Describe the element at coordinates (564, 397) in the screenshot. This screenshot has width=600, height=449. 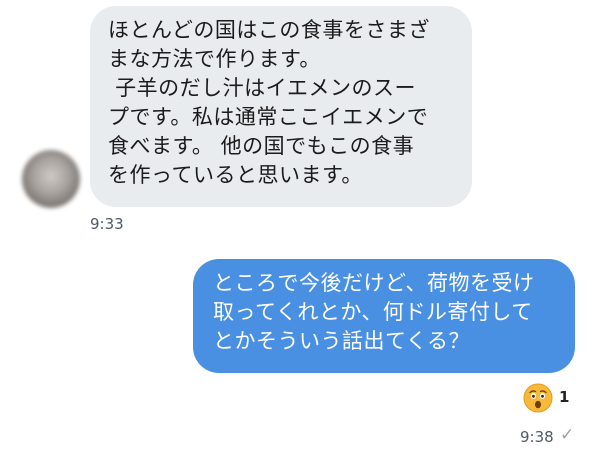
I see `reaction-count: 1` at that location.